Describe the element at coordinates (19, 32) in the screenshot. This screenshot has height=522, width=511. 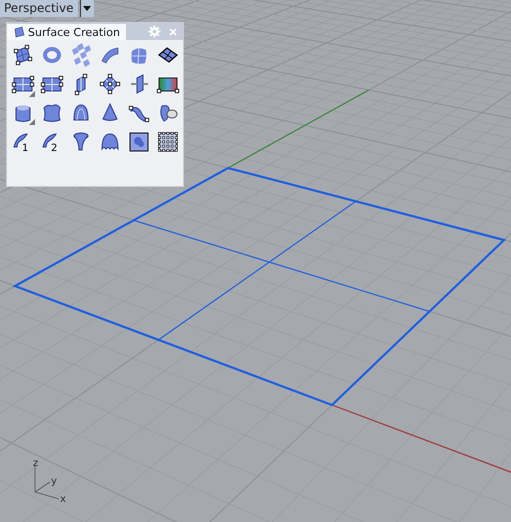
I see `surface-icon` at that location.